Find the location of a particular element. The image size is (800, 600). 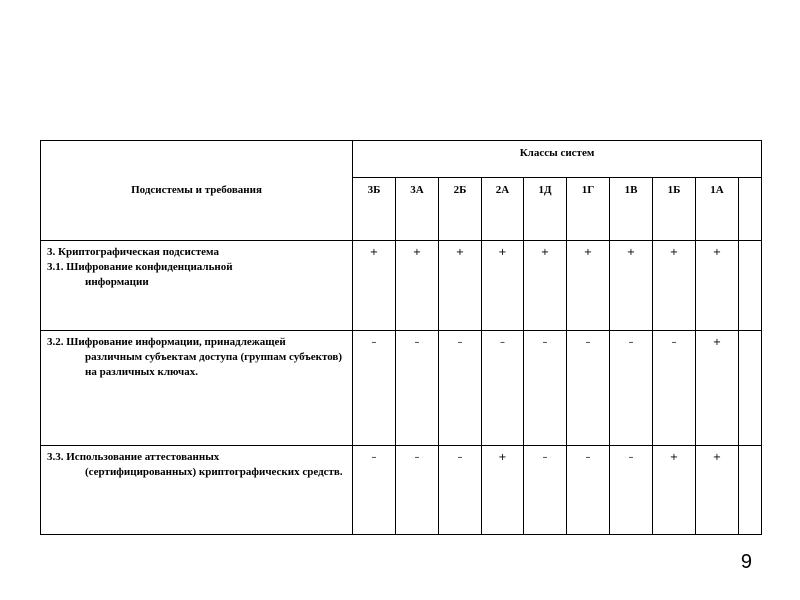

subsystems-header: Подсистемы и требования is located at coordinates (196, 190).